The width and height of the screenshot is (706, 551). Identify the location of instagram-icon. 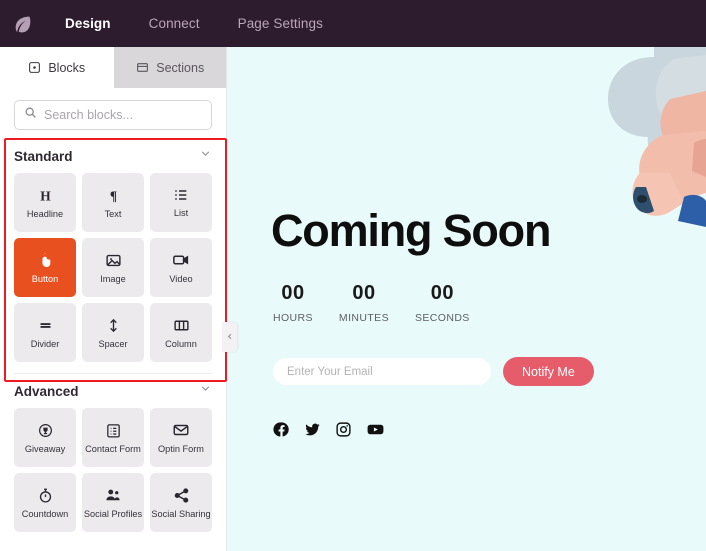
(343, 429).